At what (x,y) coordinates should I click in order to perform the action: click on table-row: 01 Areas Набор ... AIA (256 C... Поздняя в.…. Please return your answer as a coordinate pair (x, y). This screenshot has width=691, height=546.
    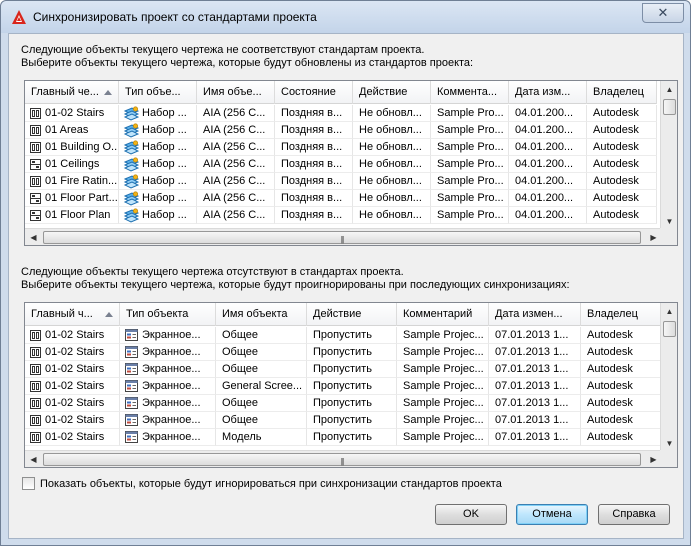
    Looking at the image, I should click on (341, 130).